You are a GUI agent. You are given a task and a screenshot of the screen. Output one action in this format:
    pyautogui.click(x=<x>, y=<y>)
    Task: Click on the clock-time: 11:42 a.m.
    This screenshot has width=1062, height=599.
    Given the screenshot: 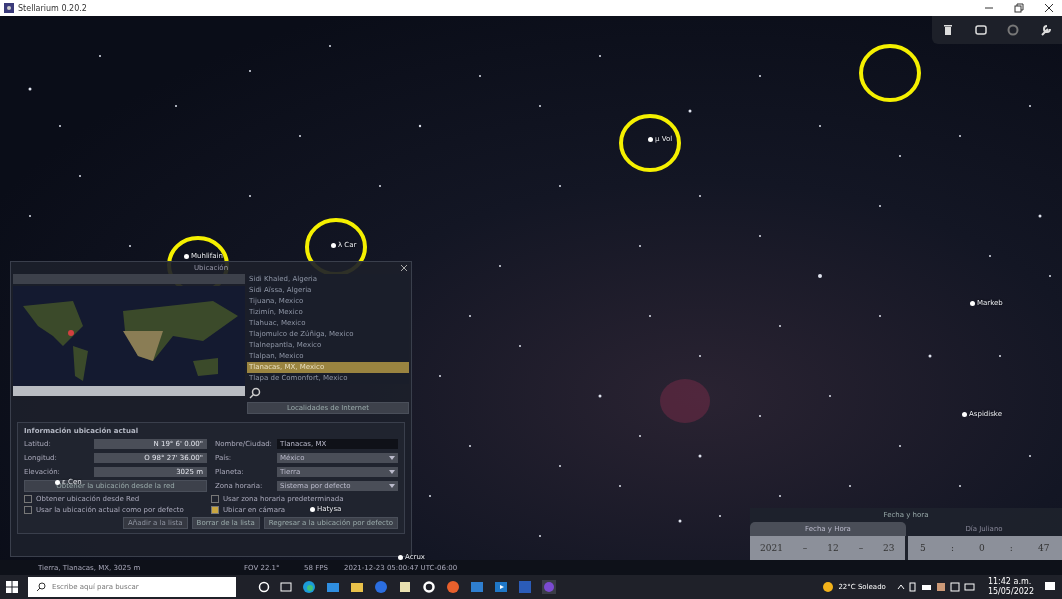 What is the action you would take?
    pyautogui.click(x=1010, y=582)
    